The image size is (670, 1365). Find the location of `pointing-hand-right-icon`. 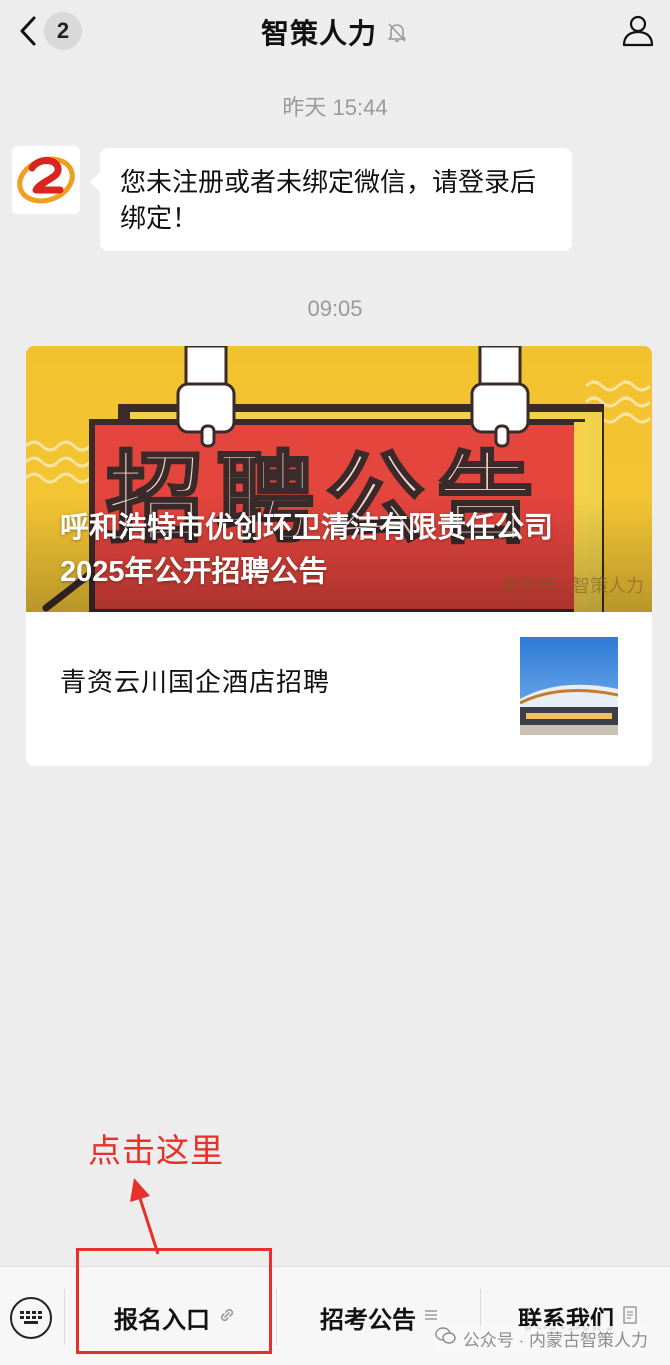

pointing-hand-right-icon is located at coordinates (500, 397).